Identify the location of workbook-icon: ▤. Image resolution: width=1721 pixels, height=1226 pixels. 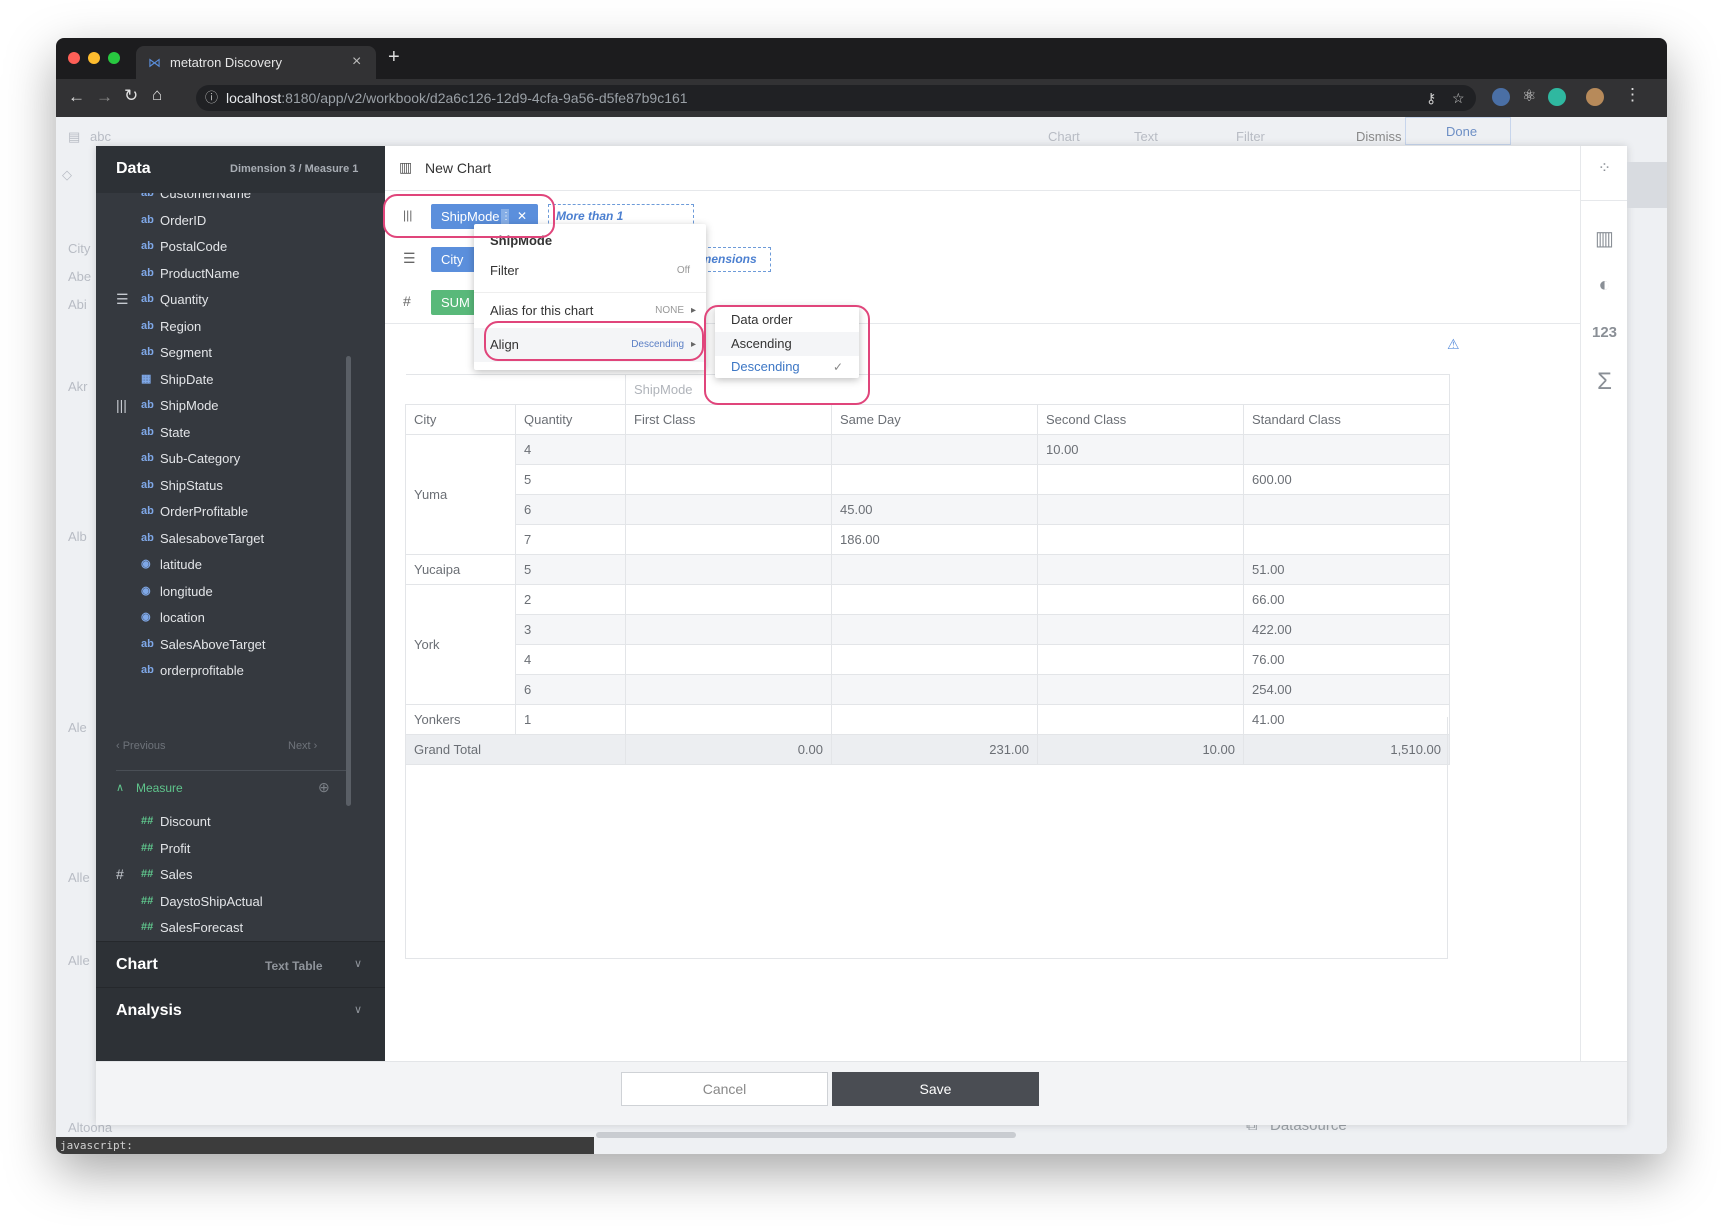
(74, 136).